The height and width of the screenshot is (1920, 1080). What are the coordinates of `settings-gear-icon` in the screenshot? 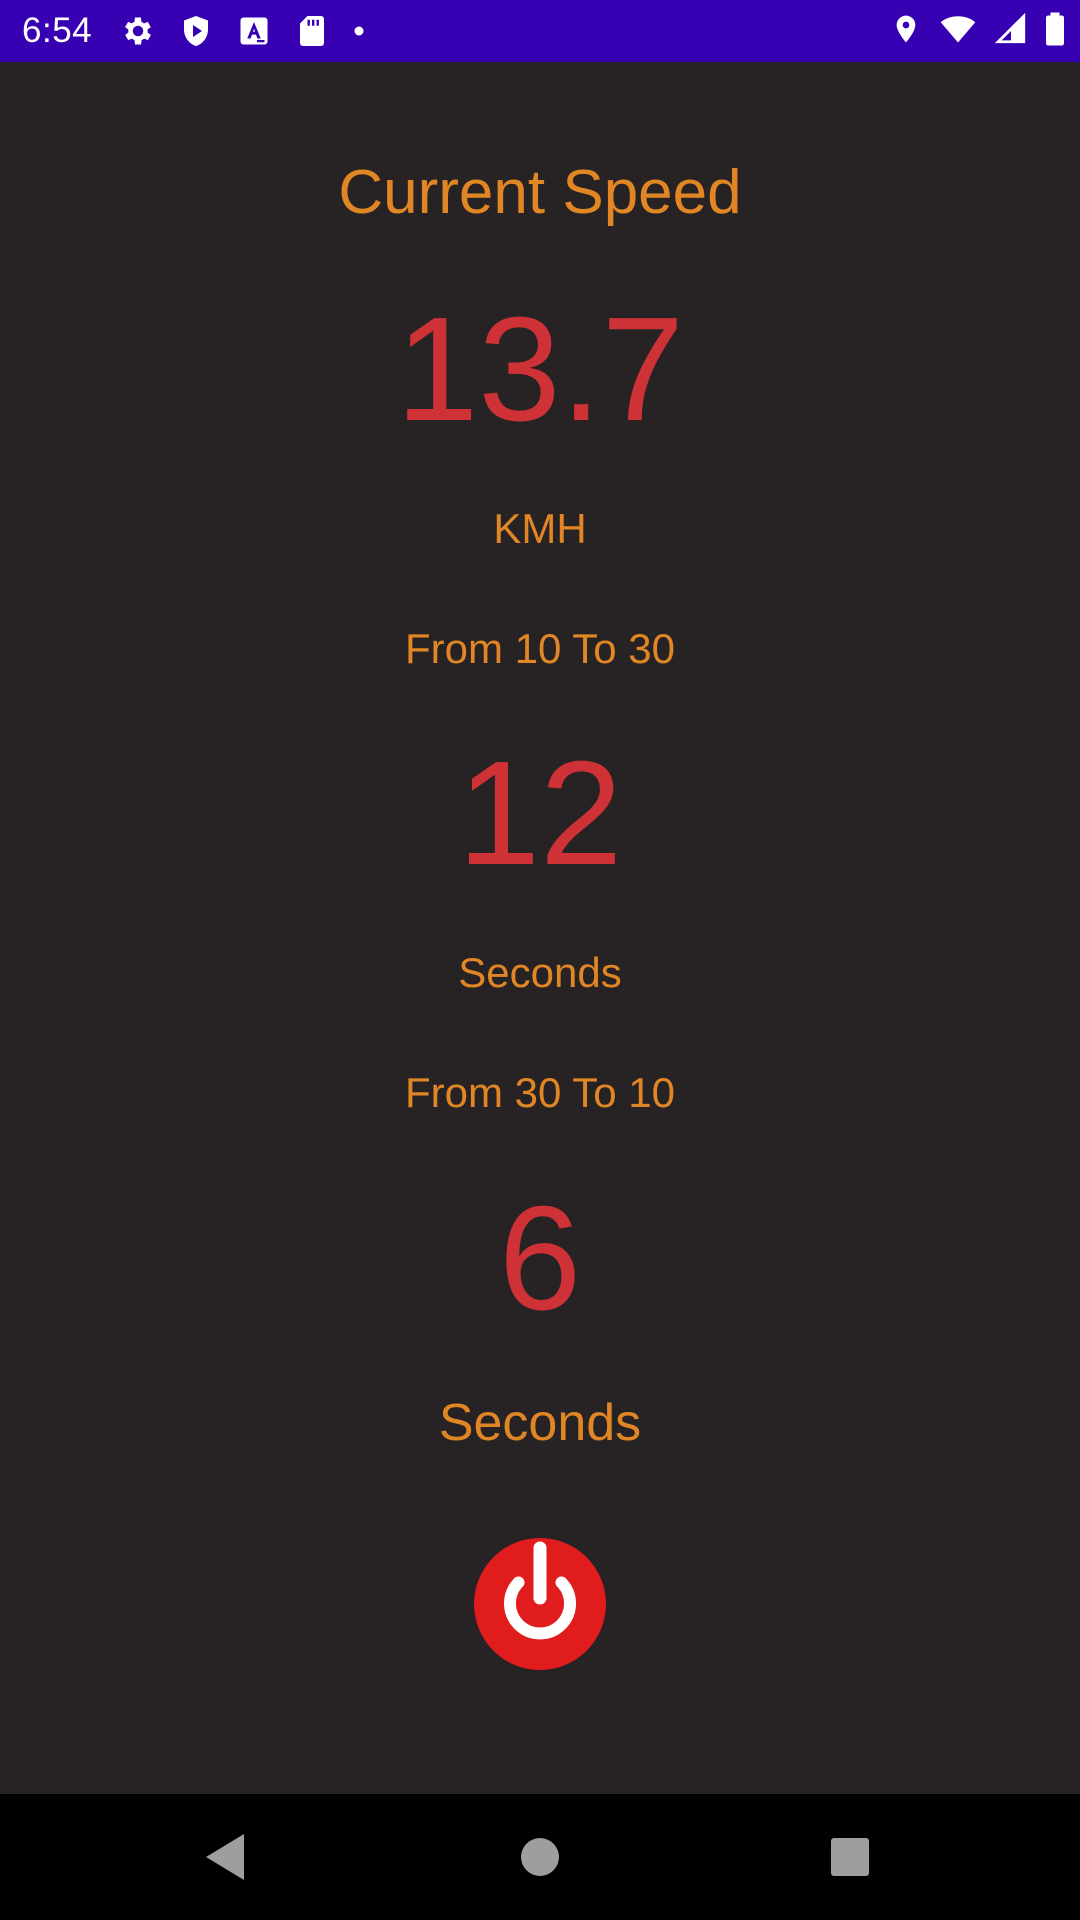 It's located at (138, 31).